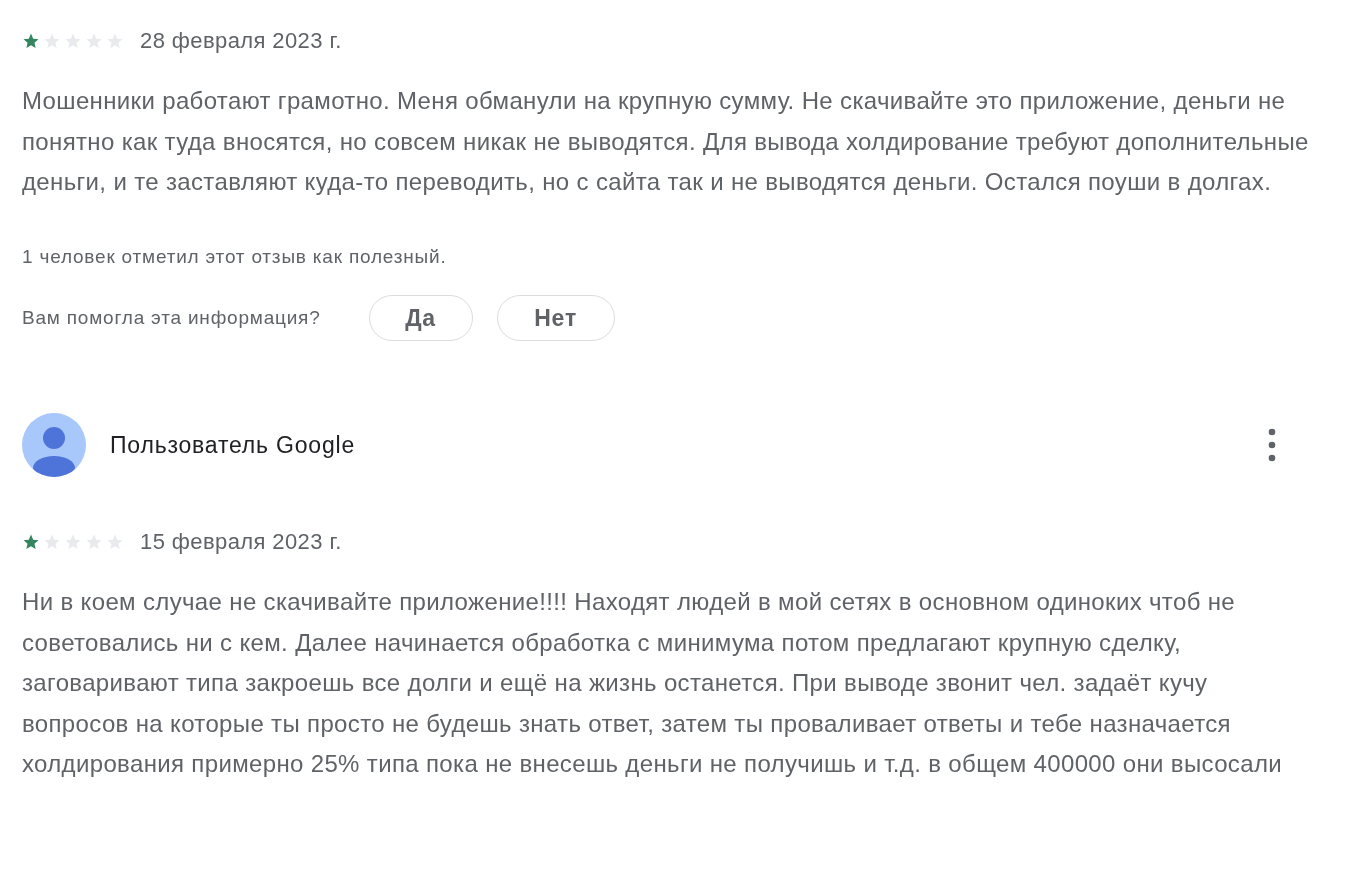 The image size is (1370, 884). I want to click on review-text: Мошенники работают грамотно. Меня обманули на крупную сумму. Не скачивайте это приложение, деньги не понятно как туда вносятся, но совсем никак не выводятся. Для вывода холдирование требуют дополнительные деньги, и те заставляют куда-то переводить, но с сайта так и не выводятся деньги. Остался поуши в долгах., so click(666, 141).